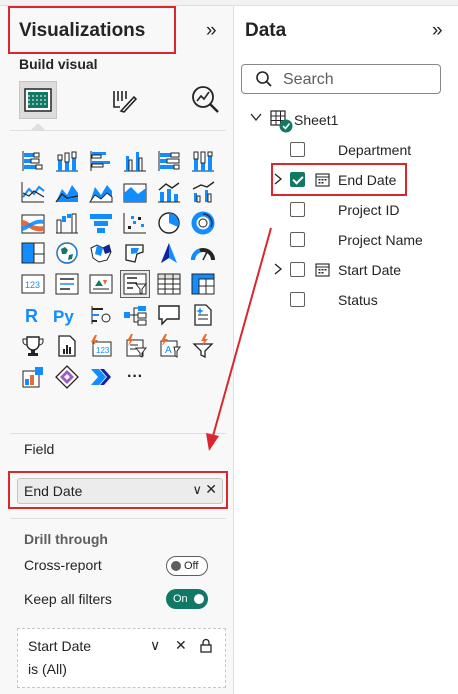 The width and height of the screenshot is (458, 694). What do you see at coordinates (120, 491) in the screenshot?
I see `field-well: End Date ∨ ✕` at bounding box center [120, 491].